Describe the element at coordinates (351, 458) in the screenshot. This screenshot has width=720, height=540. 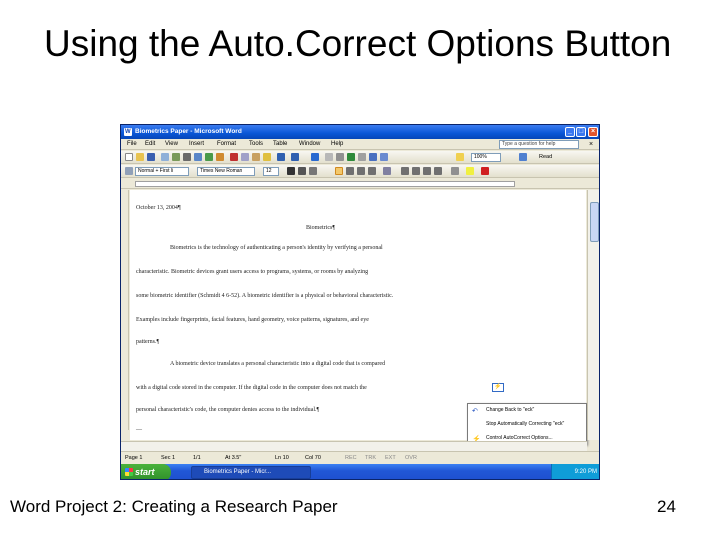
I see `status-rec: REC` at that location.